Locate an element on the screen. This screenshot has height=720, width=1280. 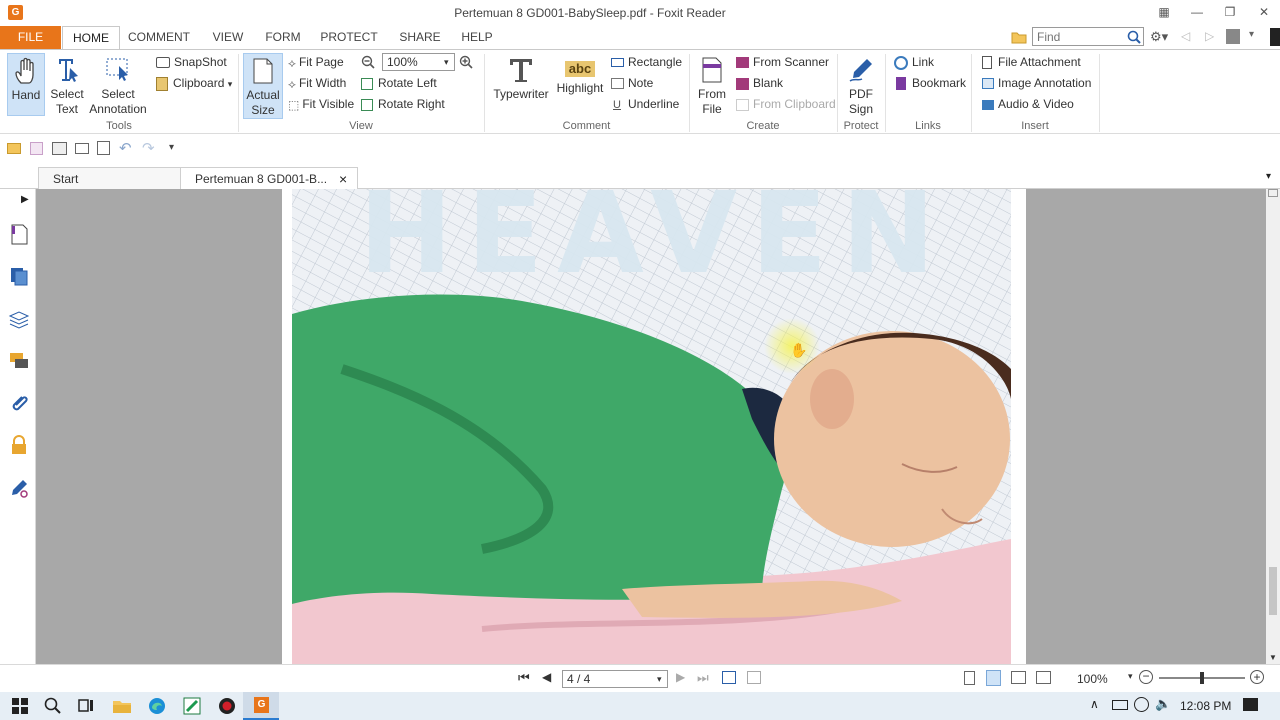
tab-home: HOME is located at coordinates (91, 38).